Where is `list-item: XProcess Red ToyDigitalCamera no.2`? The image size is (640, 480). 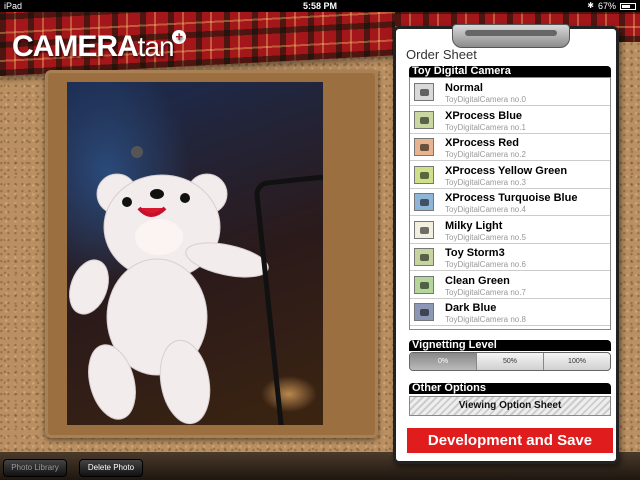 list-item: XProcess Red ToyDigitalCamera no.2 is located at coordinates (510, 147).